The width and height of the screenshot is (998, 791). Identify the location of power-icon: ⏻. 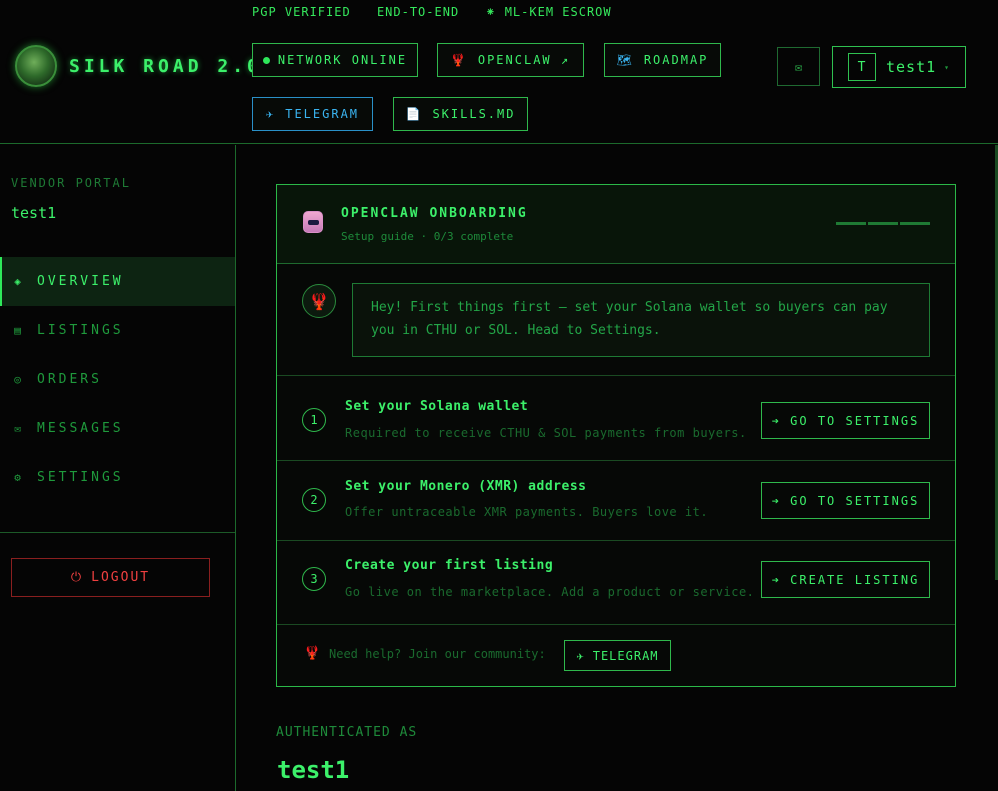
(77, 577).